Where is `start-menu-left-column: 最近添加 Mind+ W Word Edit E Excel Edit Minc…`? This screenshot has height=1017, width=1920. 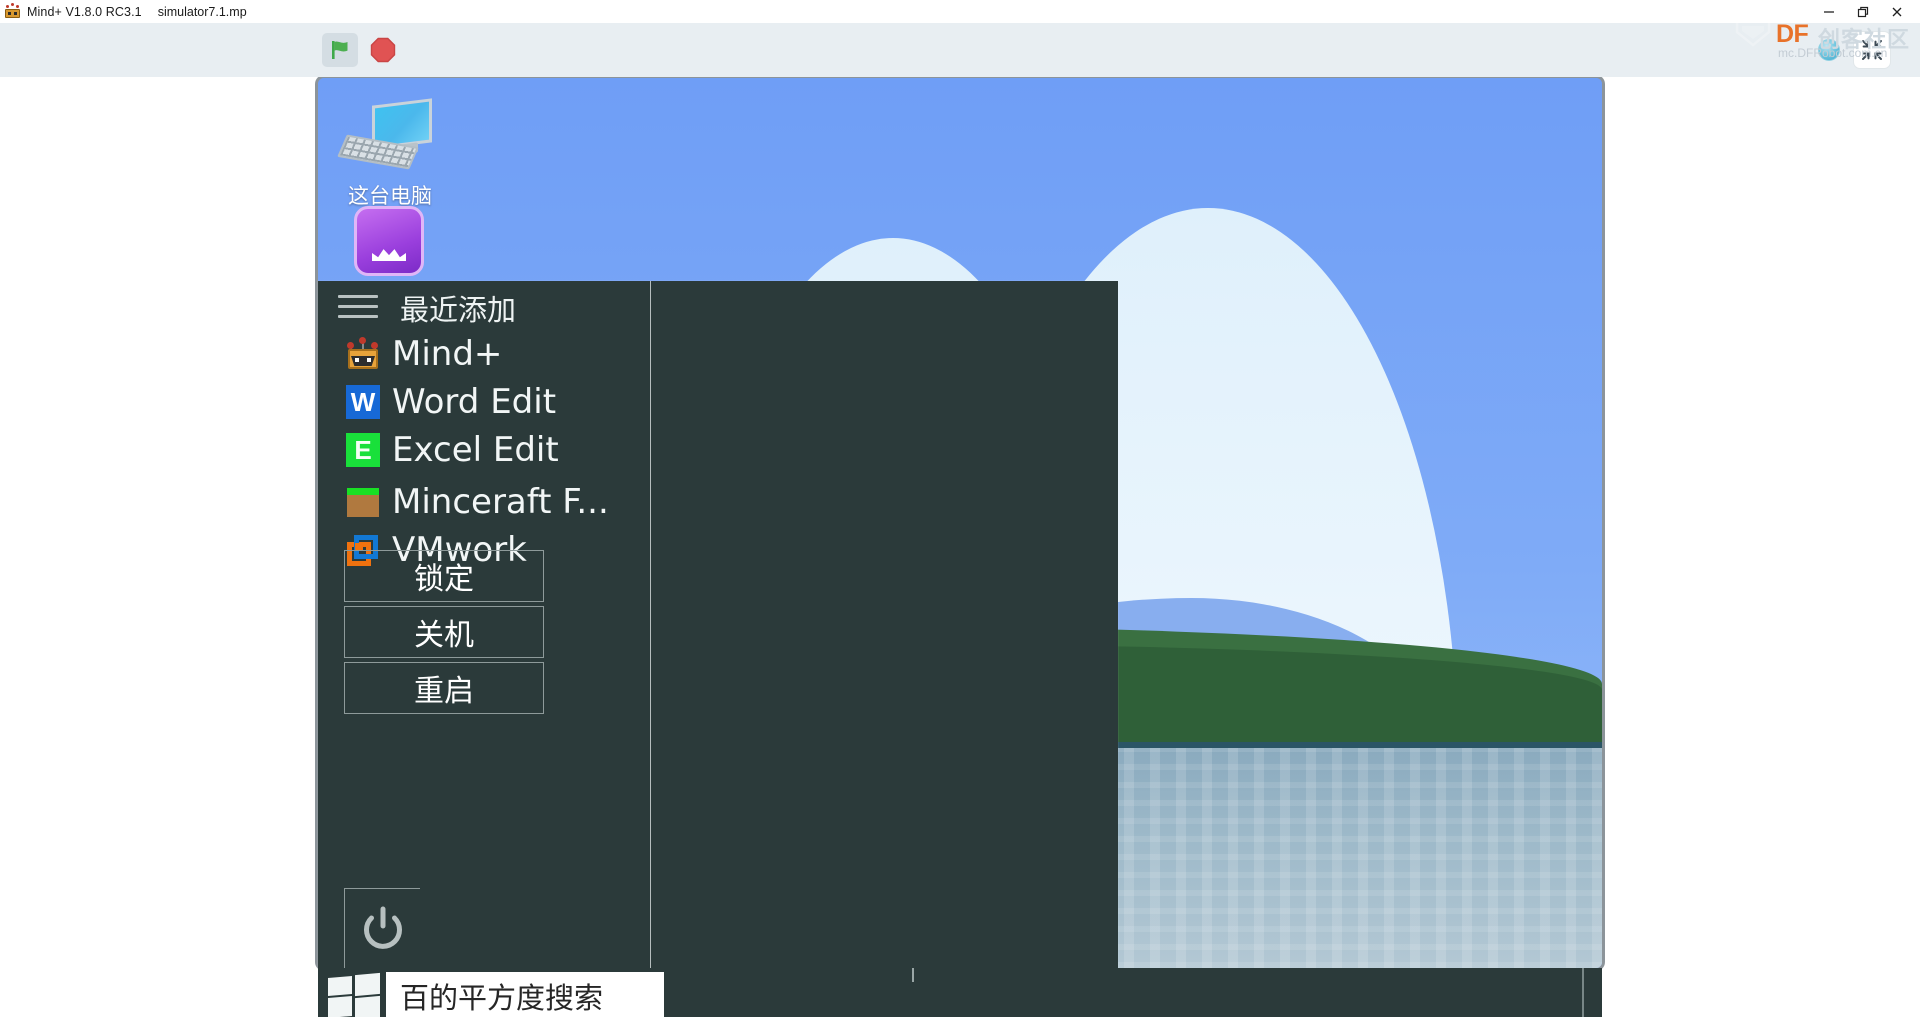 start-menu-left-column: 最近添加 Mind+ W Word Edit E Excel Edit Minc… is located at coordinates (484, 624).